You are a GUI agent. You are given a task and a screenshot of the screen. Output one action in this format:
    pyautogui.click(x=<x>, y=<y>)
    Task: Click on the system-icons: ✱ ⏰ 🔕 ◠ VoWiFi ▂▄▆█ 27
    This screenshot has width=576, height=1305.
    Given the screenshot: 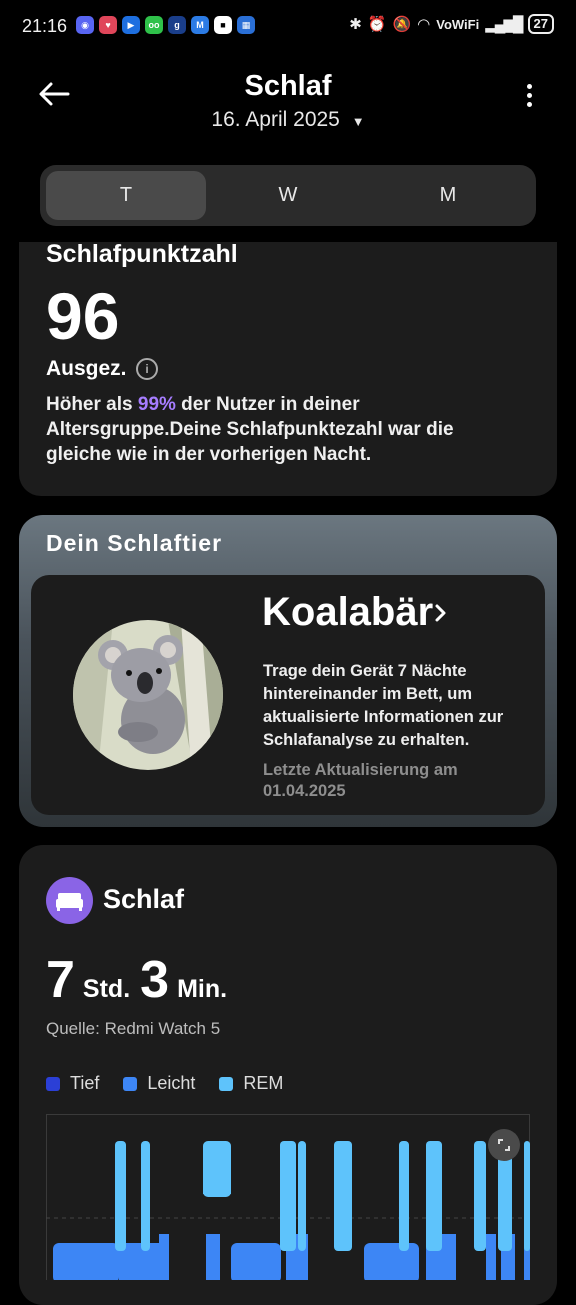 What is the action you would take?
    pyautogui.click(x=451, y=24)
    